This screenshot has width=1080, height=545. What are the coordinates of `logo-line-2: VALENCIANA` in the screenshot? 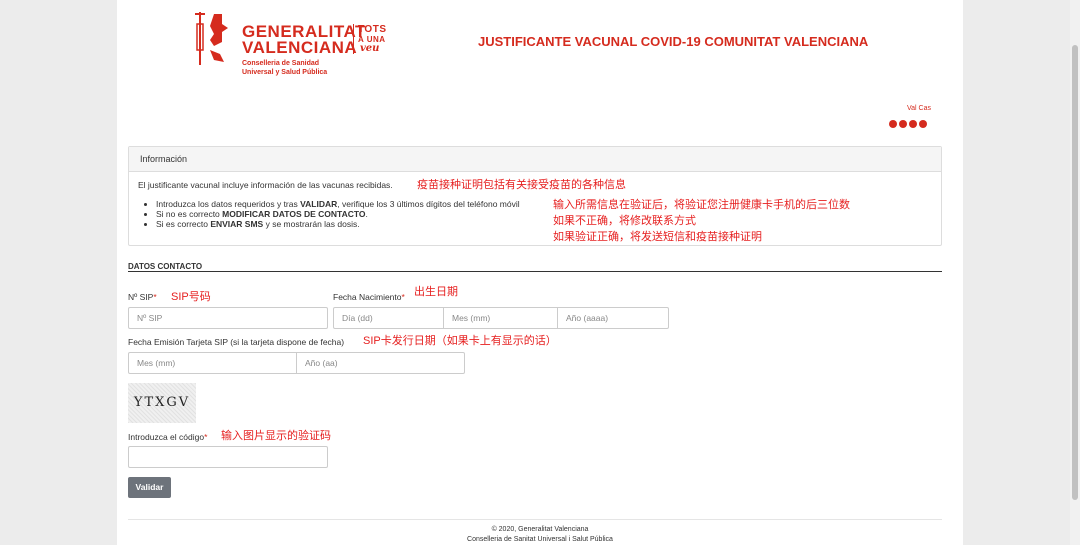 It's located at (300, 47).